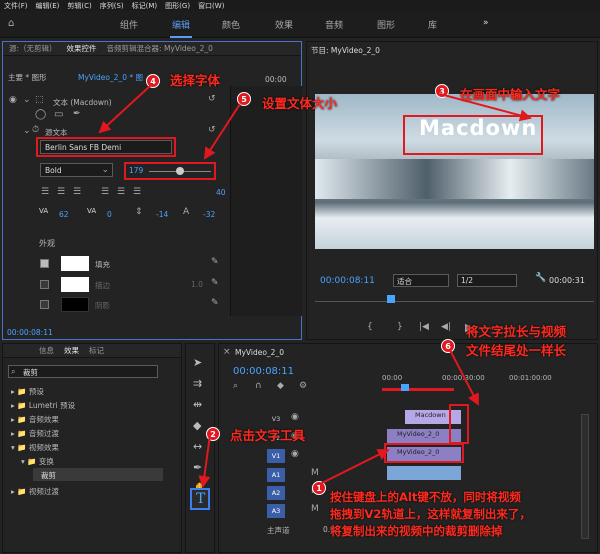  What do you see at coordinates (485, 107) in the screenshot?
I see `arrow-text` at bounding box center [485, 107].